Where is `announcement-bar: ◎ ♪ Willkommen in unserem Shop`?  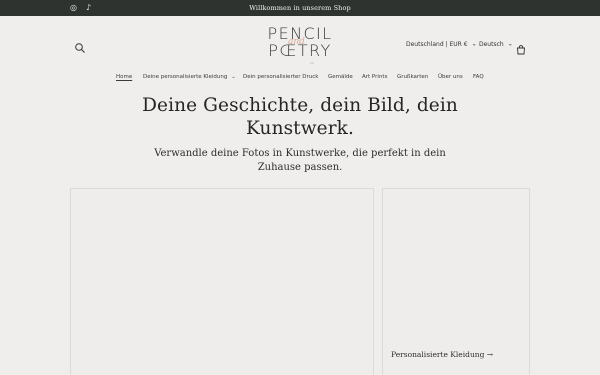 announcement-bar: ◎ ♪ Willkommen in unserem Shop is located at coordinates (300, 8).